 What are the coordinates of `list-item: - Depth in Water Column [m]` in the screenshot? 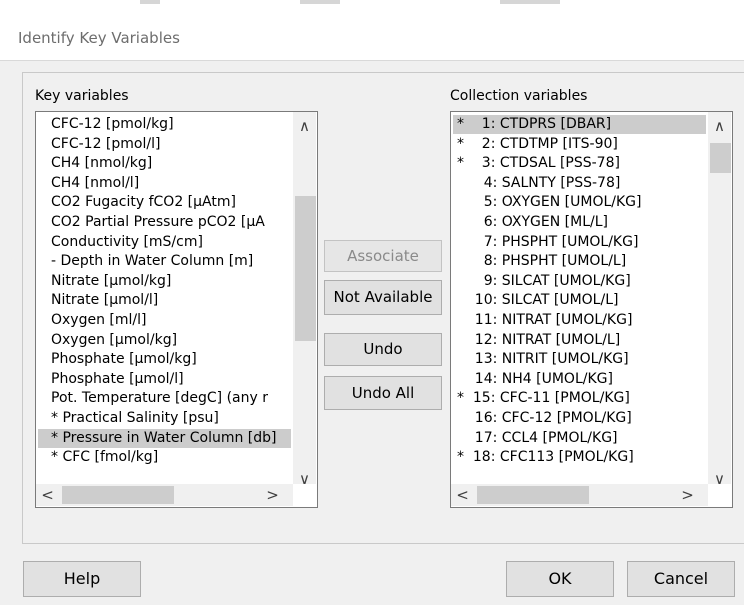 It's located at (164, 261).